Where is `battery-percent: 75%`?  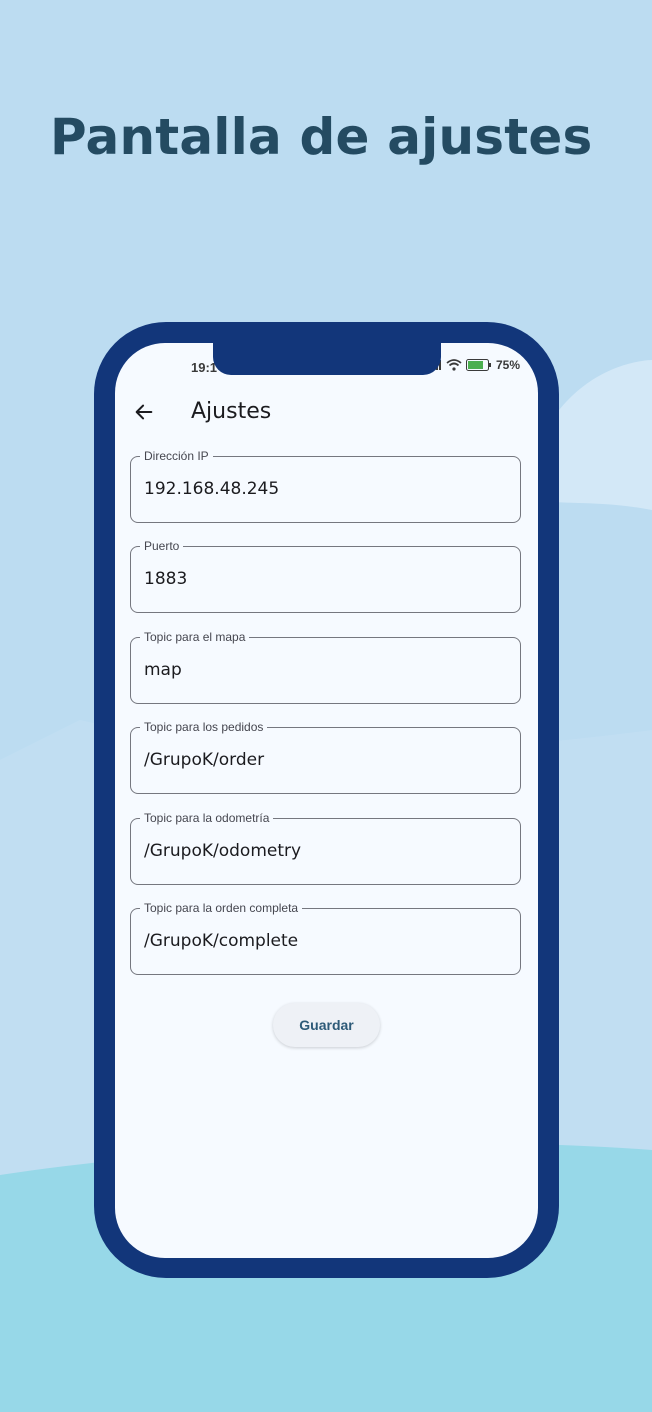 battery-percent: 75% is located at coordinates (507, 365).